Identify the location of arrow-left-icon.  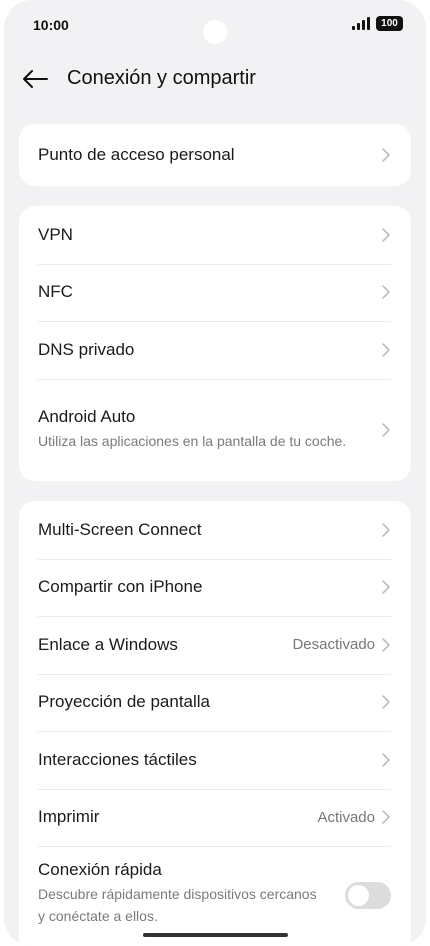
(35, 79).